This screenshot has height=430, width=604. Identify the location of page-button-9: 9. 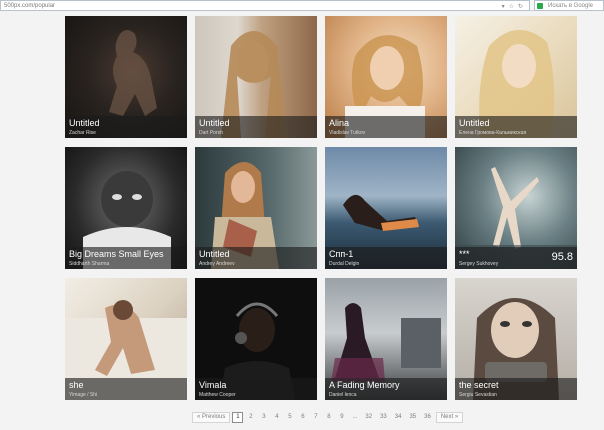
(341, 417).